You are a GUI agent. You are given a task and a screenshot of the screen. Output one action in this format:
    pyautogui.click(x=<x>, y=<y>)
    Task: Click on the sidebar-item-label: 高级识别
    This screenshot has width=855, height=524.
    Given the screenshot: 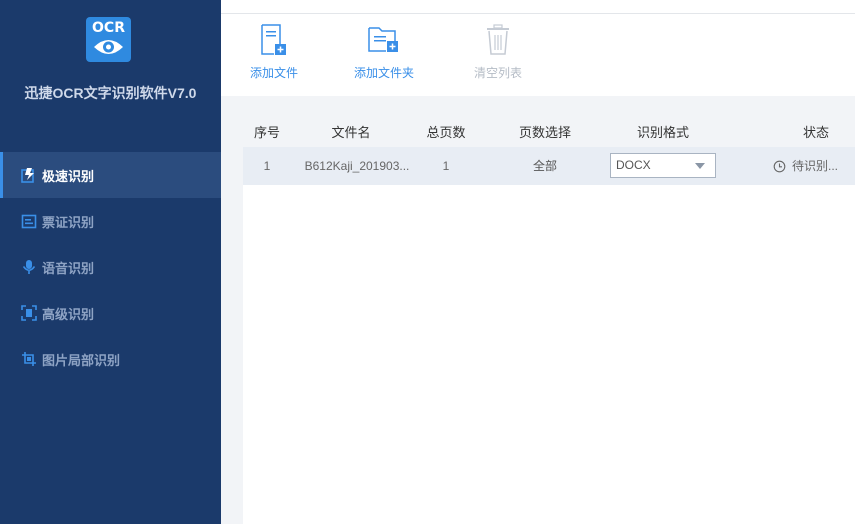 What is the action you would take?
    pyautogui.click(x=68, y=314)
    